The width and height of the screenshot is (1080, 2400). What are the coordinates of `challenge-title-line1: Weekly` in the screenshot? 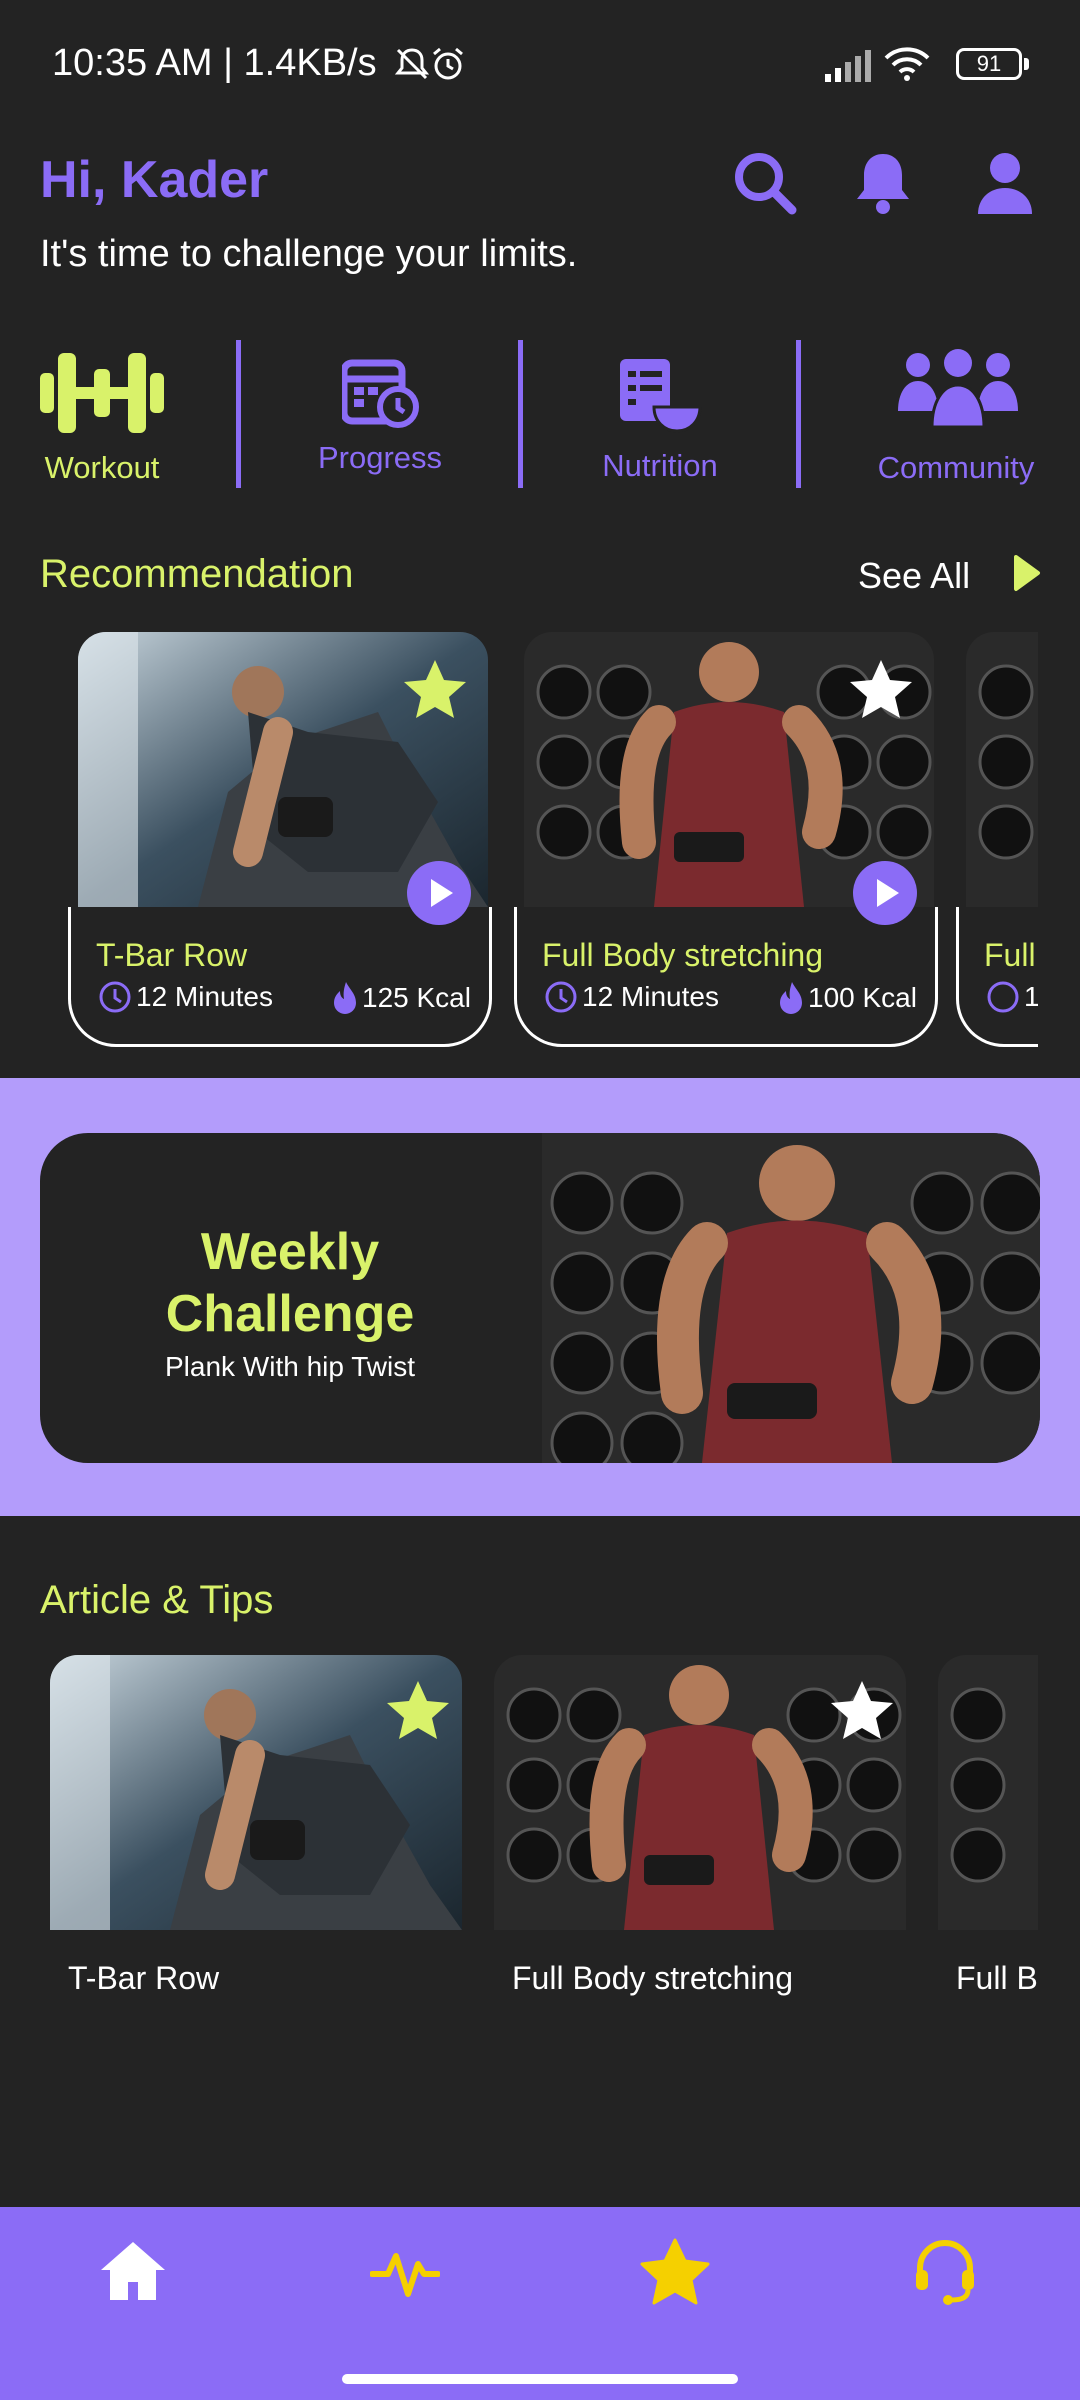 It's located at (290, 1252).